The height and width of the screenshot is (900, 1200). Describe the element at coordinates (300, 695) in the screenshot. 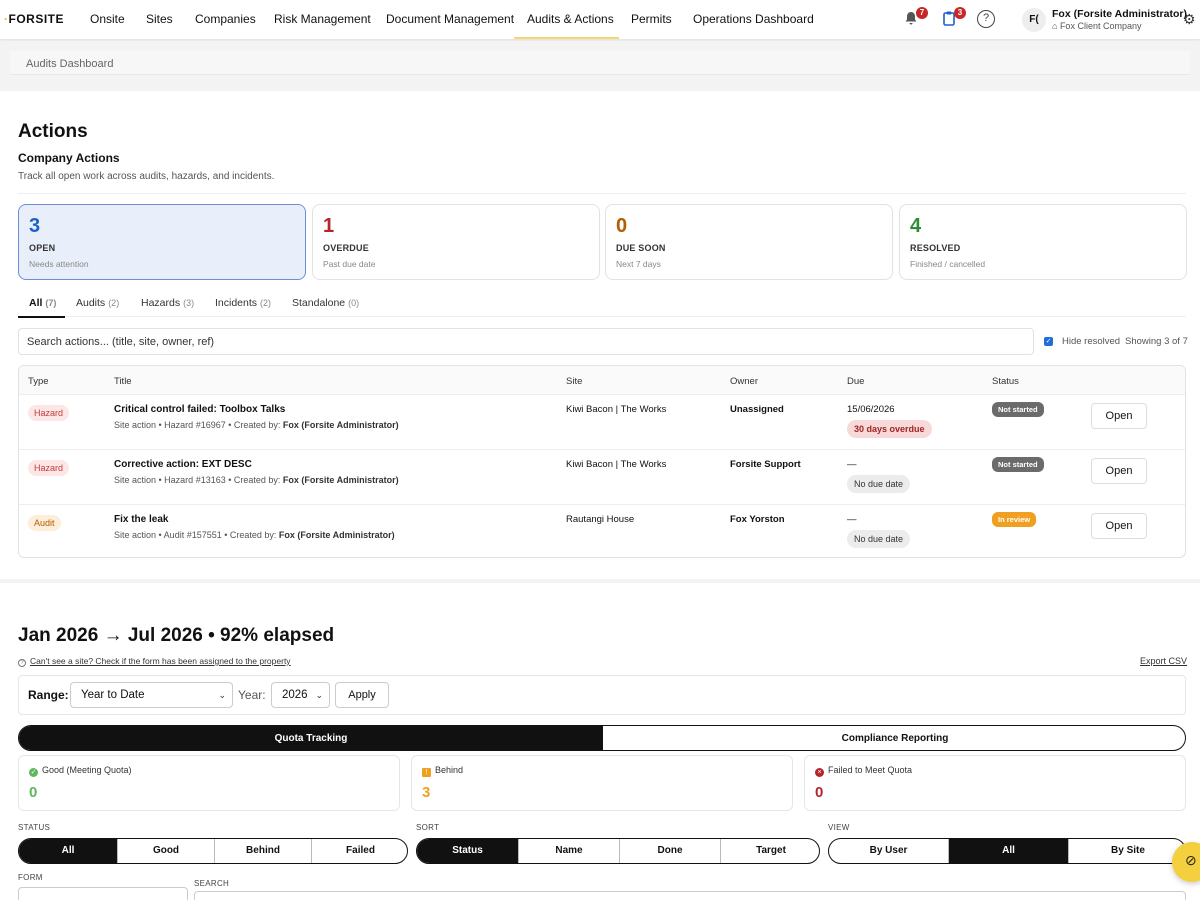

I see `year-select: 2026 ⌄` at that location.